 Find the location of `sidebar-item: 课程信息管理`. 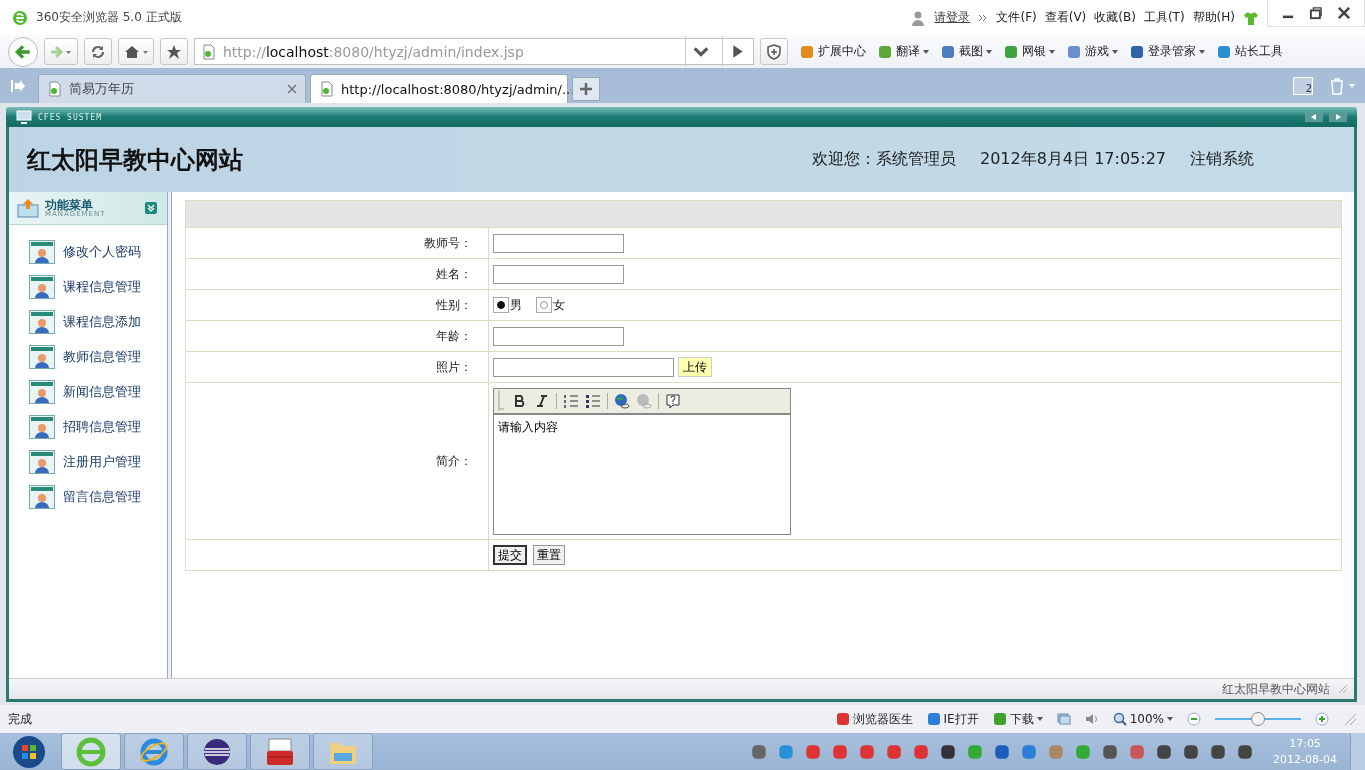

sidebar-item: 课程信息管理 is located at coordinates (98, 287).